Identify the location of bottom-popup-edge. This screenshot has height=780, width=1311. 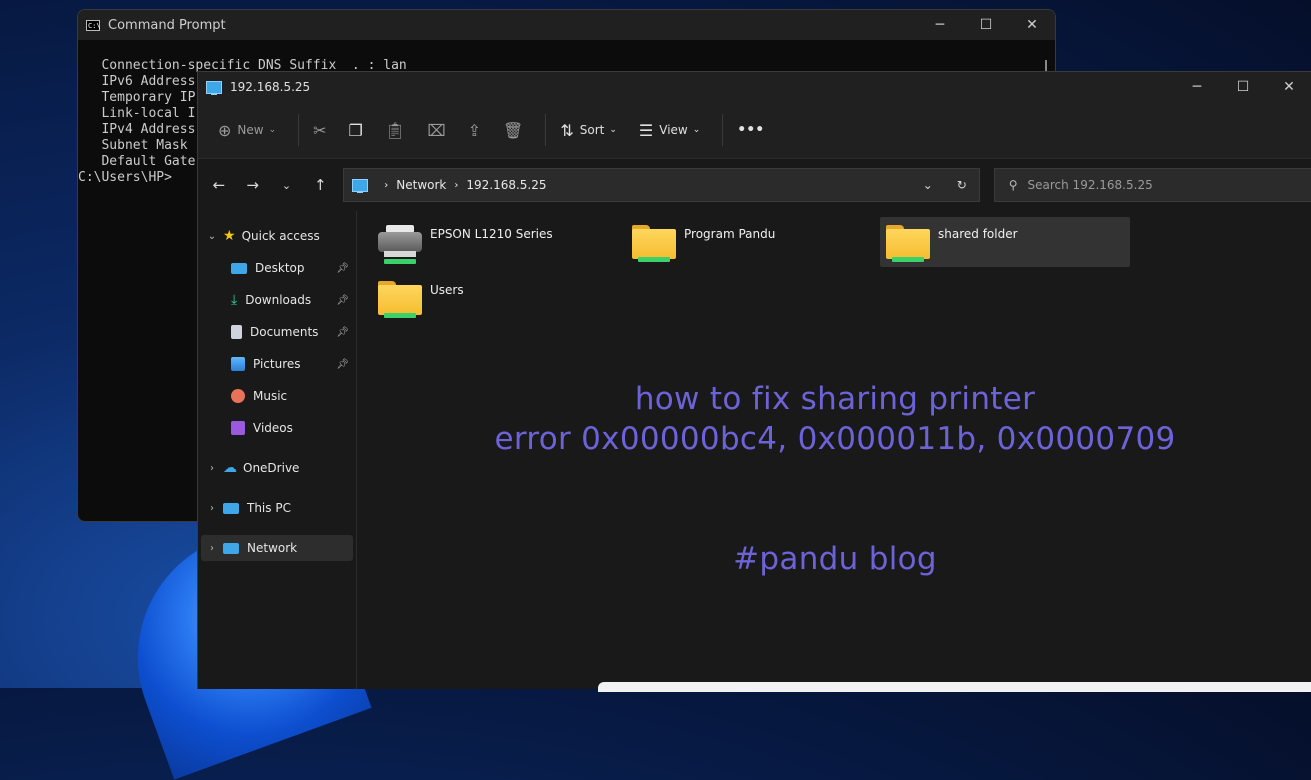
(954, 687).